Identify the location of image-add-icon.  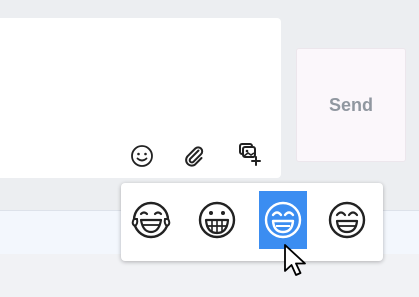
(250, 154).